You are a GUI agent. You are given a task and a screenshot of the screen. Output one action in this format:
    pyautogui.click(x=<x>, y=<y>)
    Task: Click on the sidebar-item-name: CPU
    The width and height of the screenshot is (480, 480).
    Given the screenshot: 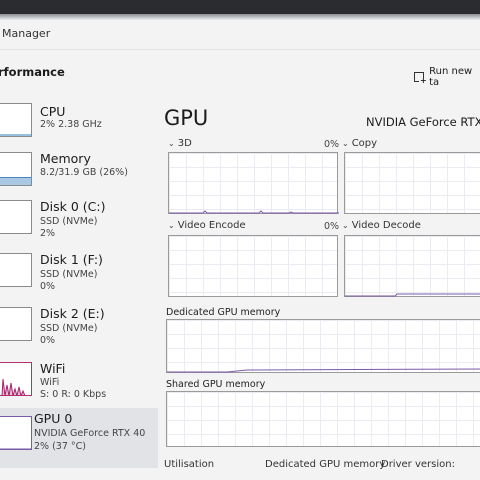 What is the action you would take?
    pyautogui.click(x=53, y=111)
    